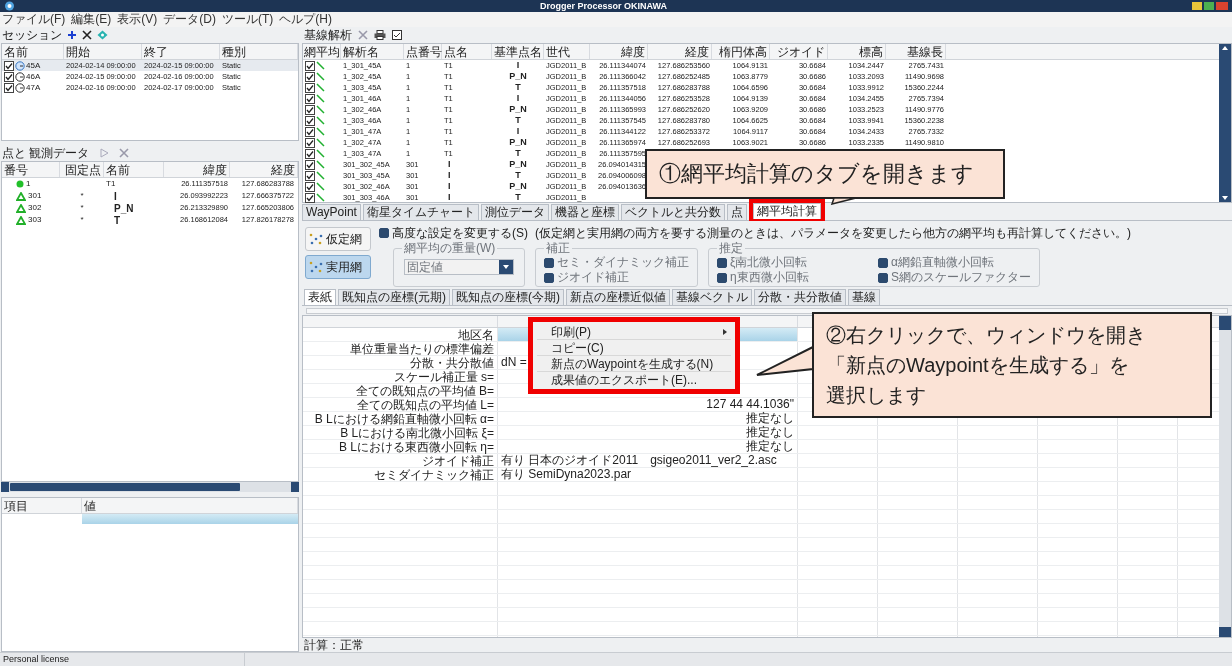 Image resolution: width=1232 pixels, height=666 pixels. Describe the element at coordinates (420, 212) in the screenshot. I see `tab: 衛星タイムチャート` at that location.